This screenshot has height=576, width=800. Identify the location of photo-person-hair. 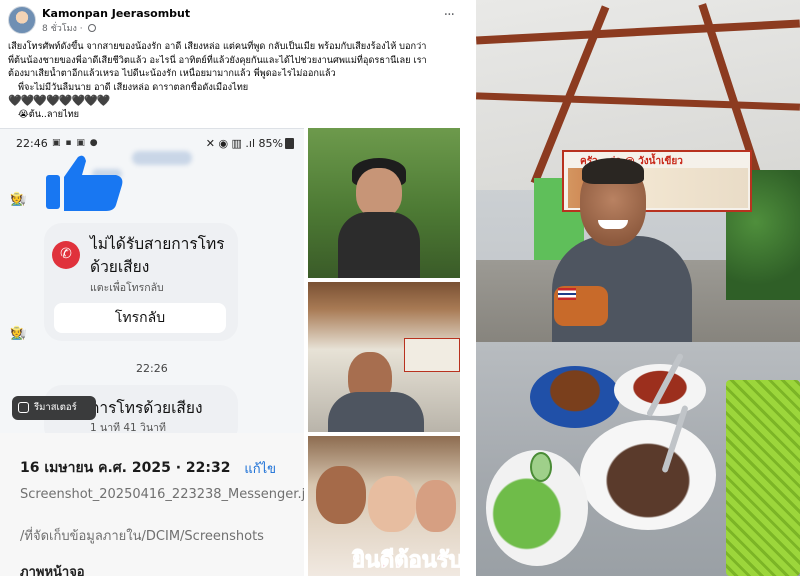
(613, 171).